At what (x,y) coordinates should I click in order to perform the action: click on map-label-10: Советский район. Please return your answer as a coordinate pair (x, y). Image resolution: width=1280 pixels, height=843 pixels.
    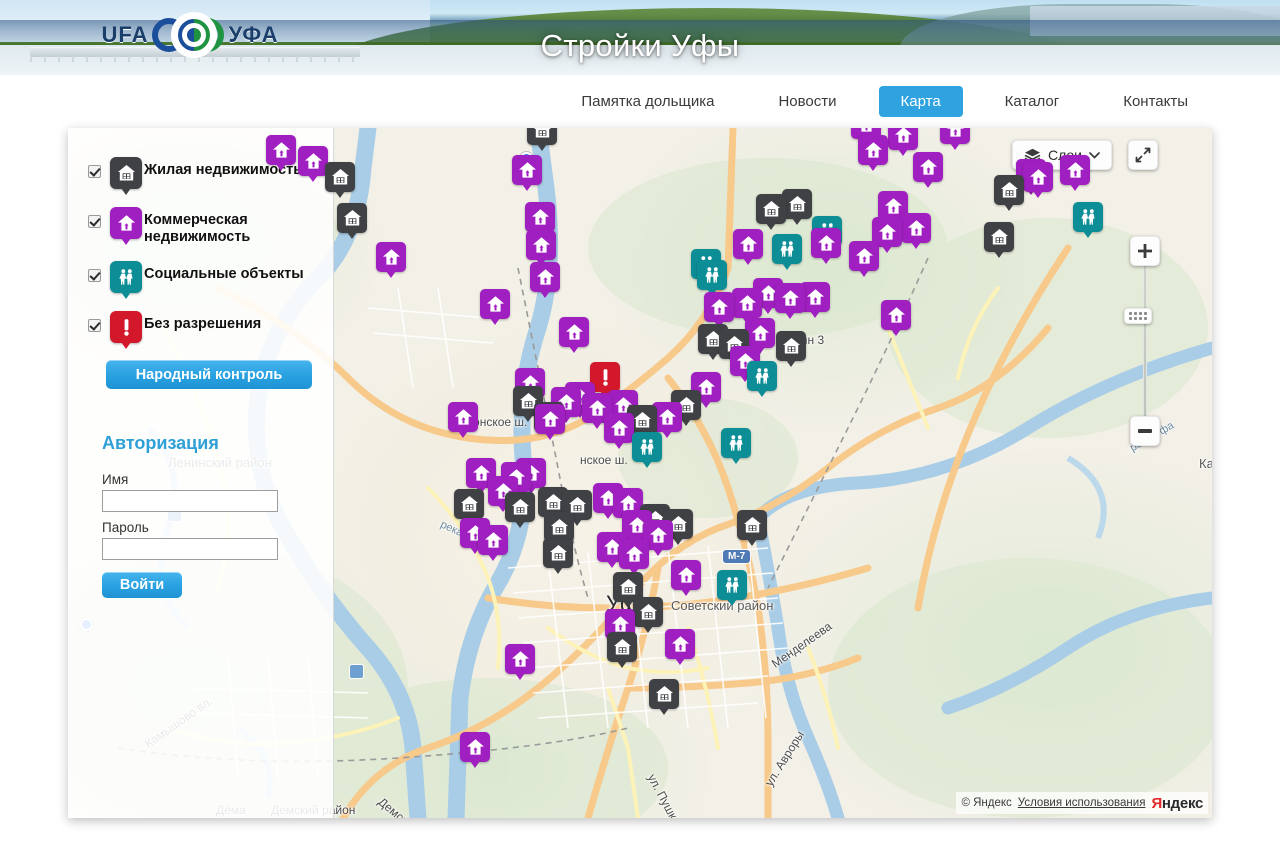
    Looking at the image, I should click on (722, 605).